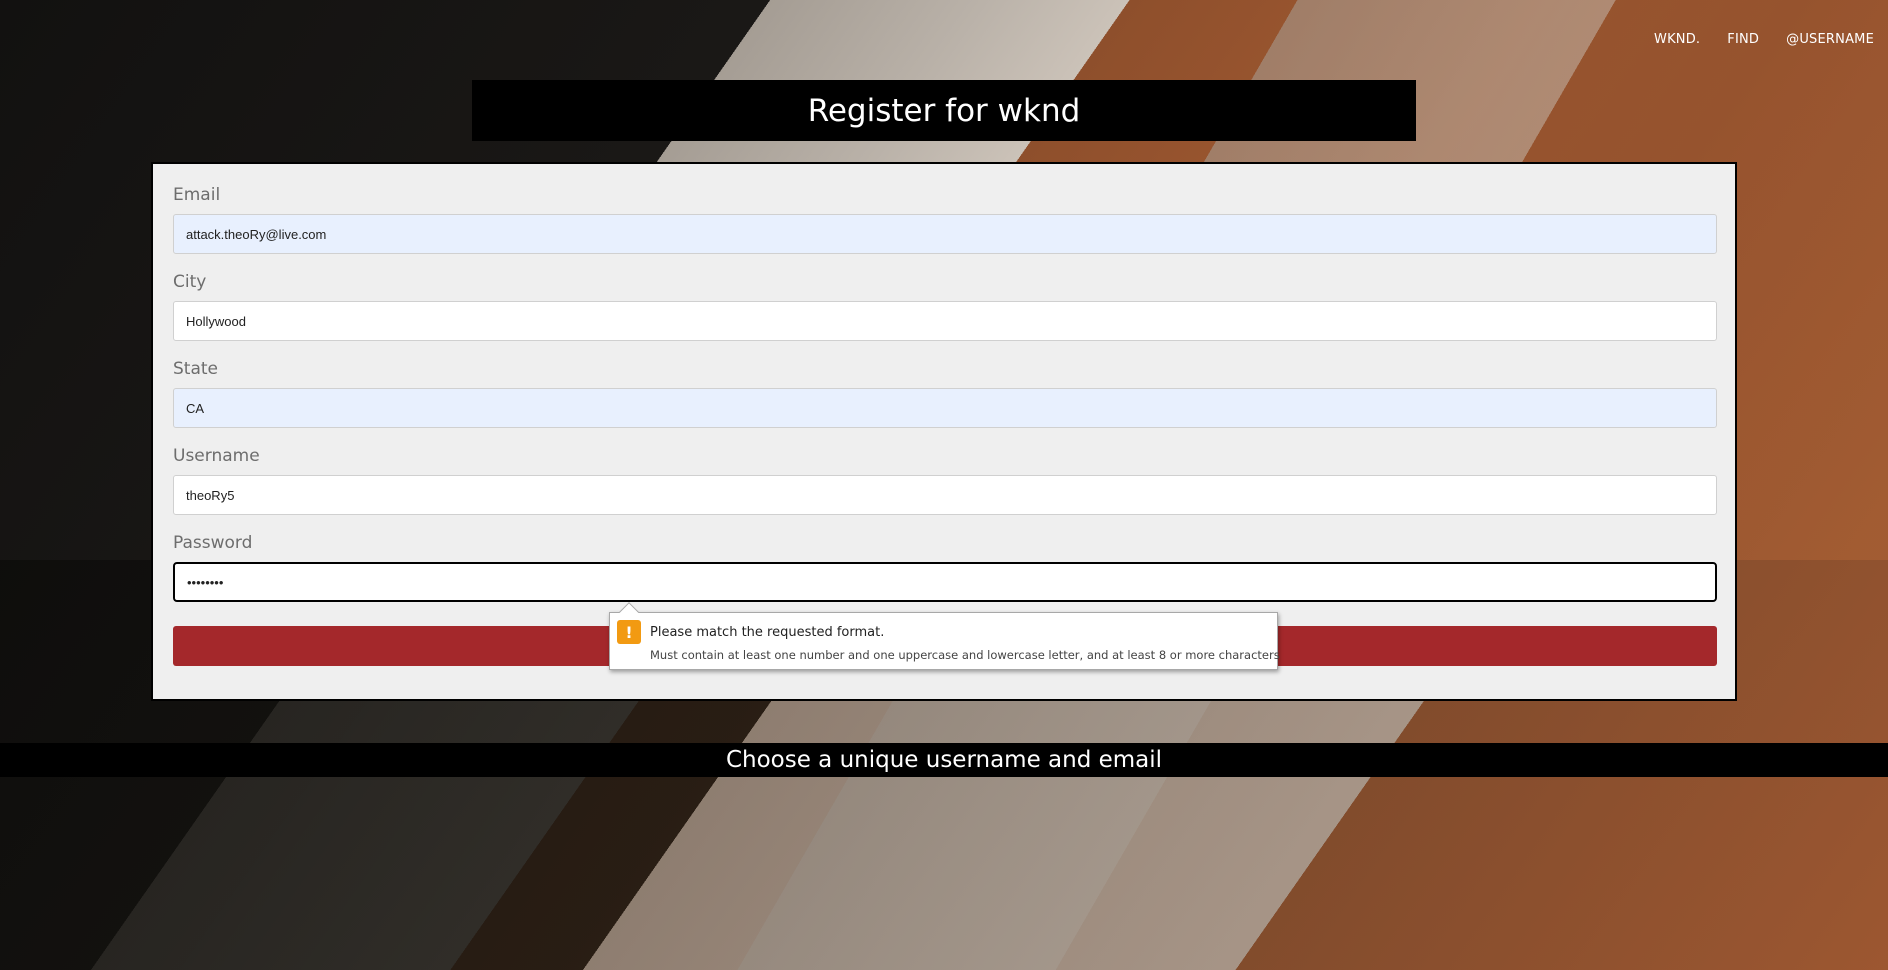  Describe the element at coordinates (216, 456) in the screenshot. I see `username-label: Username` at that location.